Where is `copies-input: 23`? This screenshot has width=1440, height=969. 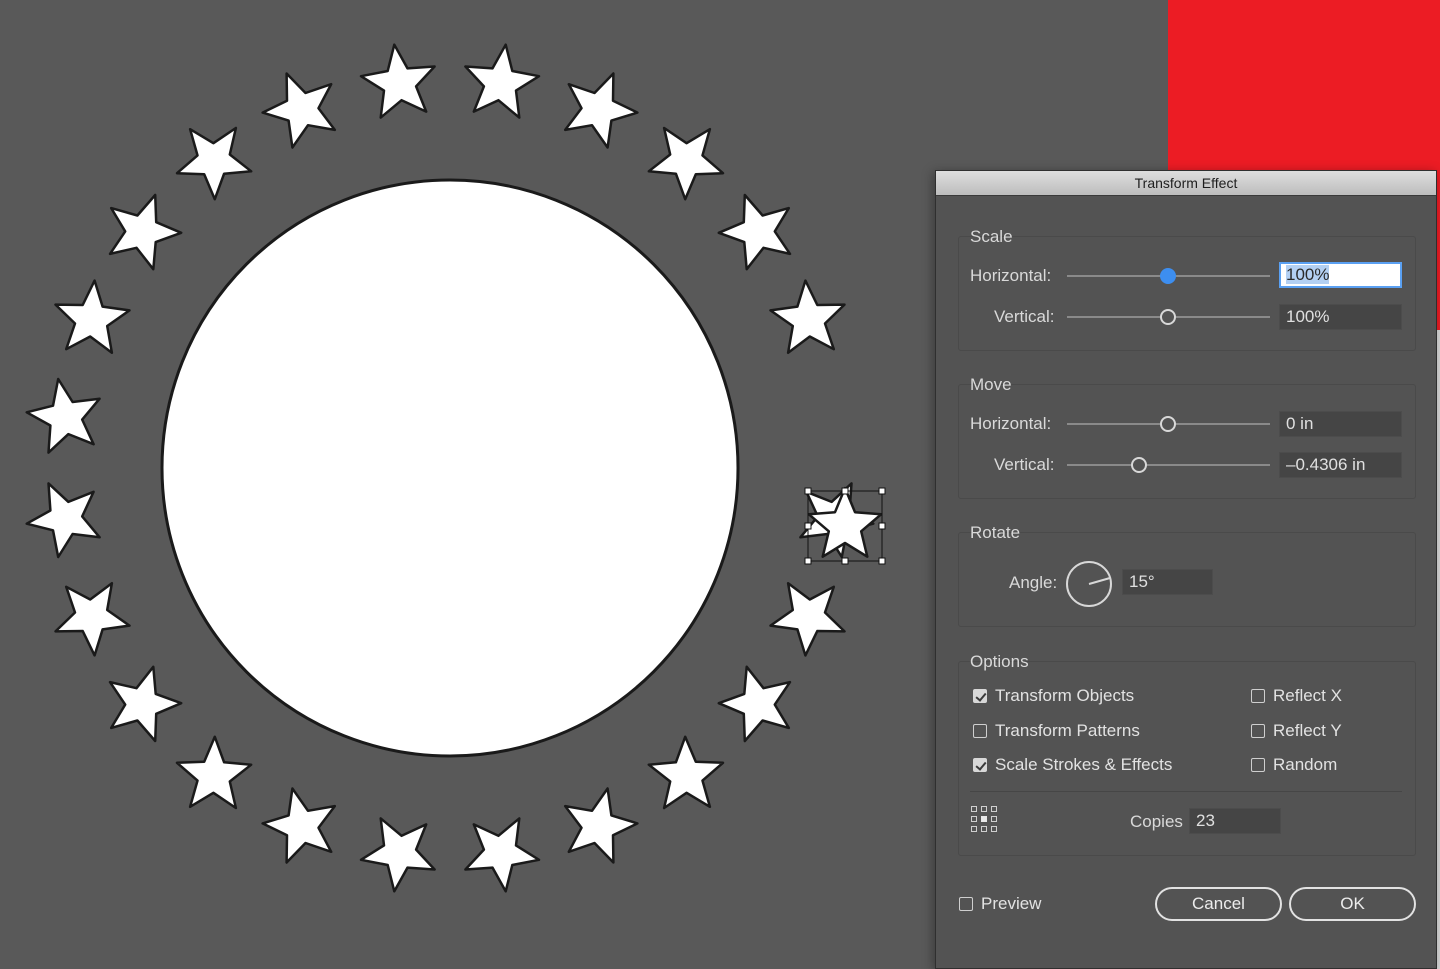 copies-input: 23 is located at coordinates (1235, 821).